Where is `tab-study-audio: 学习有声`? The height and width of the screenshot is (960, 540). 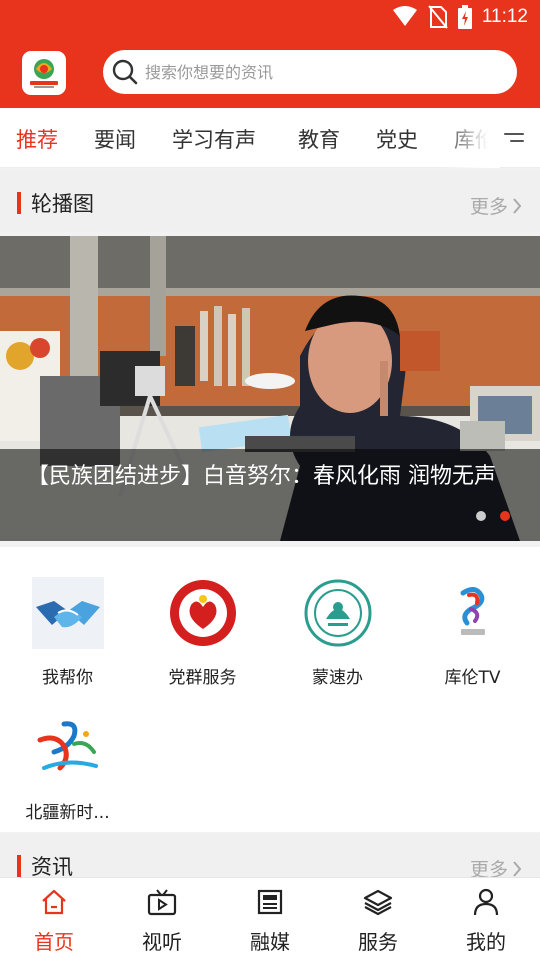 tab-study-audio: 学习有声 is located at coordinates (214, 139).